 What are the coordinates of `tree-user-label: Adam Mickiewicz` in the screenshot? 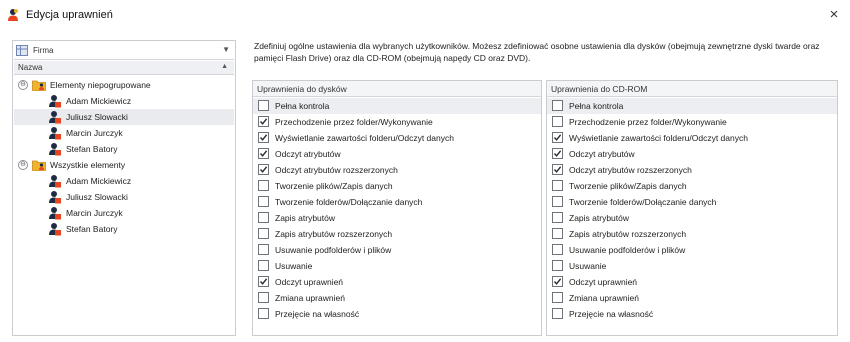 It's located at (99, 181).